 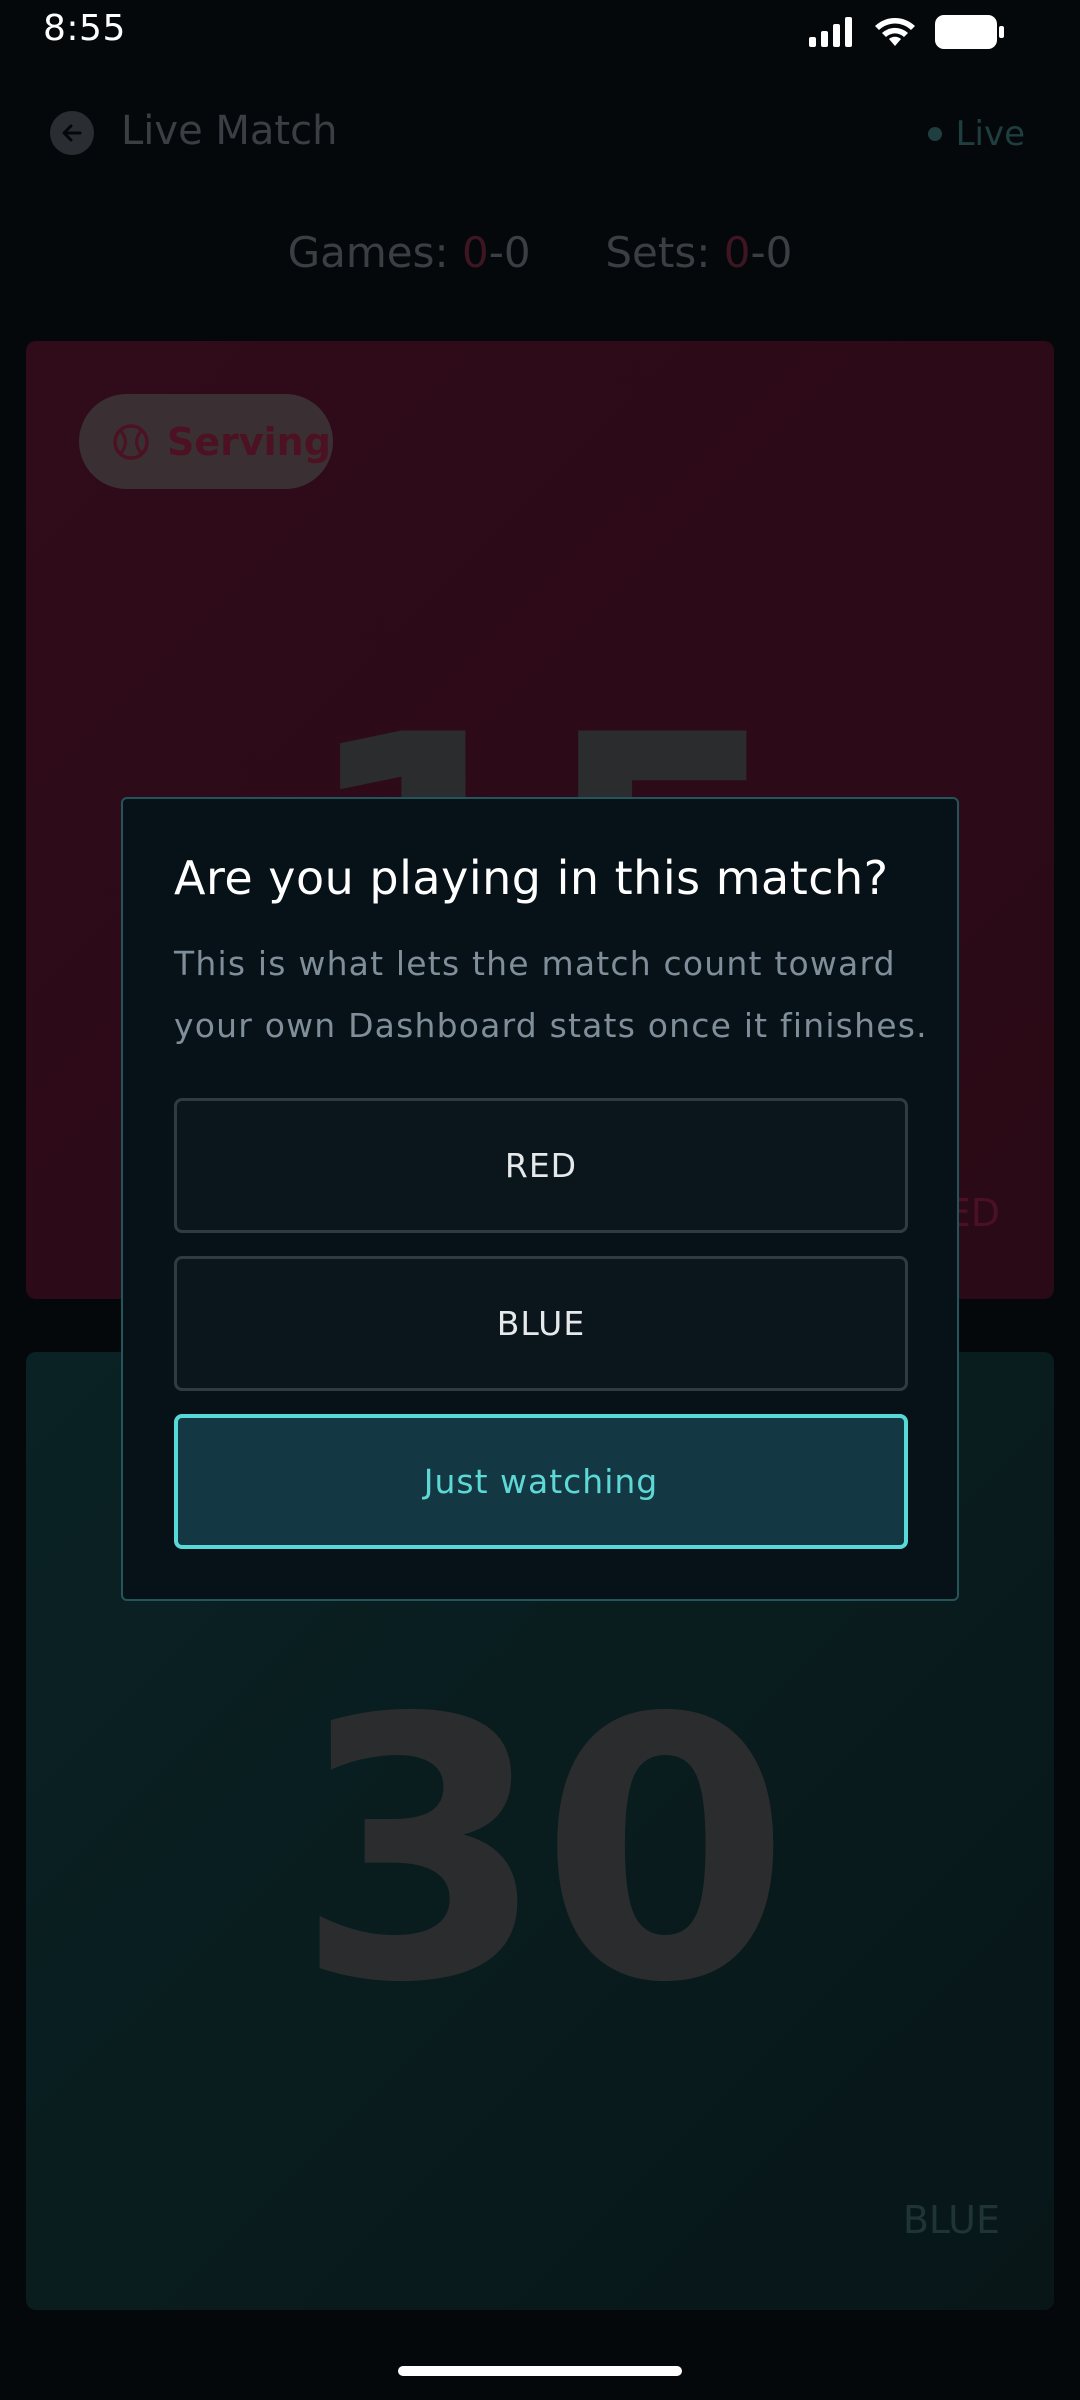 What do you see at coordinates (229, 131) in the screenshot?
I see `page-title: Live Match` at bounding box center [229, 131].